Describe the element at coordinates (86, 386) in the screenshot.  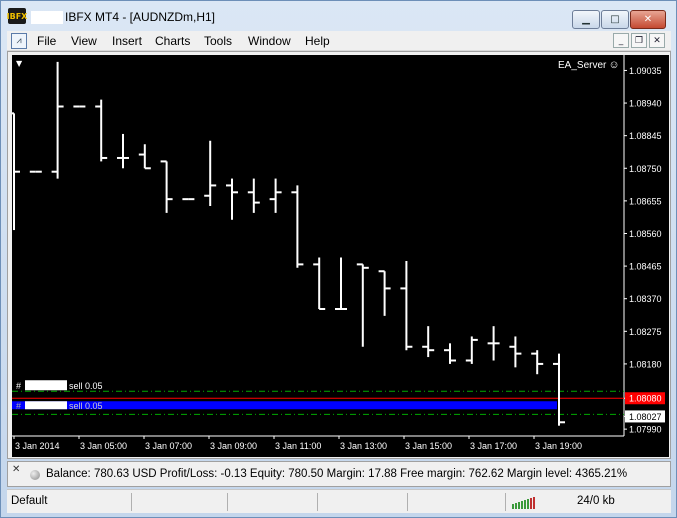
I see `order-label-1-text: sell 0.05` at that location.